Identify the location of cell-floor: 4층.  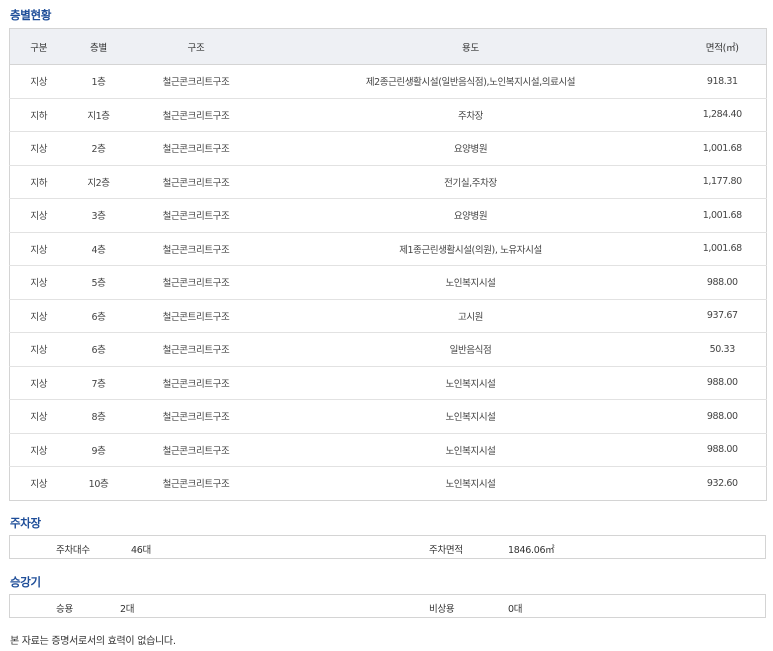
(98, 249).